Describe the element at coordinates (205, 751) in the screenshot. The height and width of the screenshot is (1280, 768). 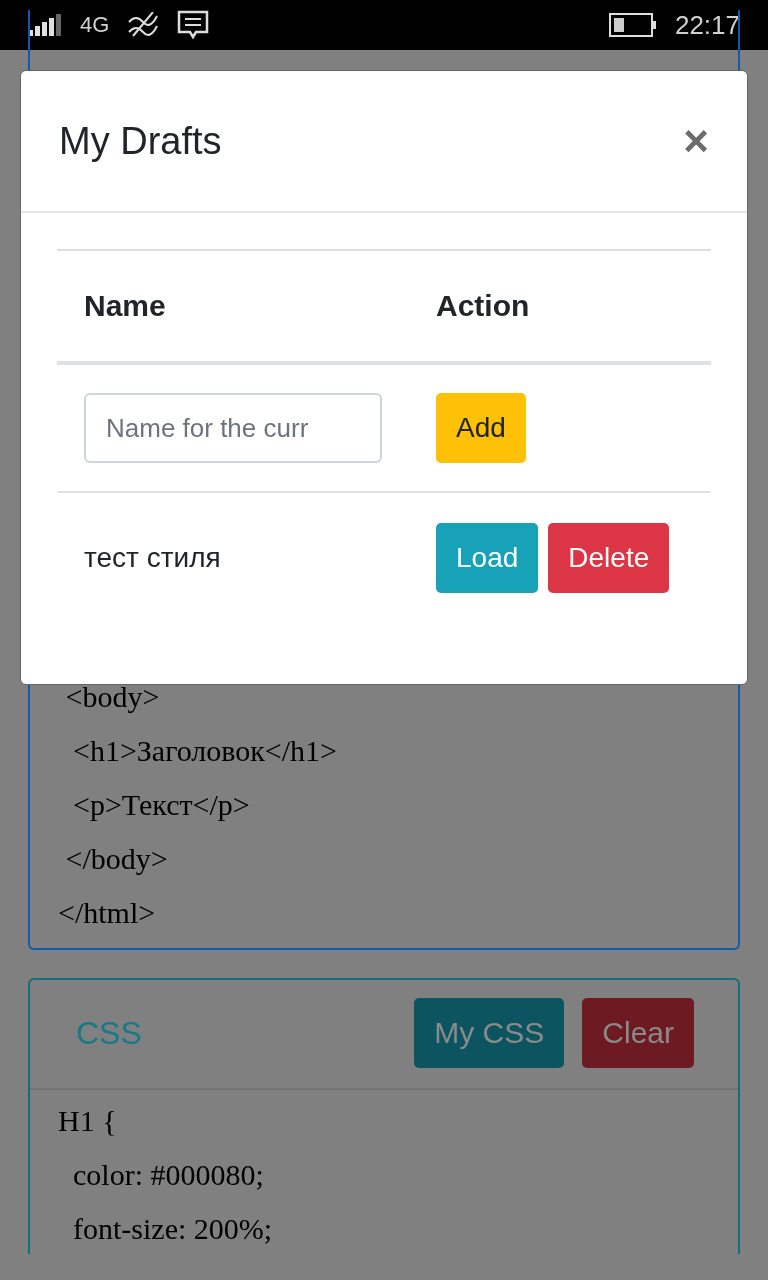
I see `code-line: <h1>Заголовок</h1>` at that location.